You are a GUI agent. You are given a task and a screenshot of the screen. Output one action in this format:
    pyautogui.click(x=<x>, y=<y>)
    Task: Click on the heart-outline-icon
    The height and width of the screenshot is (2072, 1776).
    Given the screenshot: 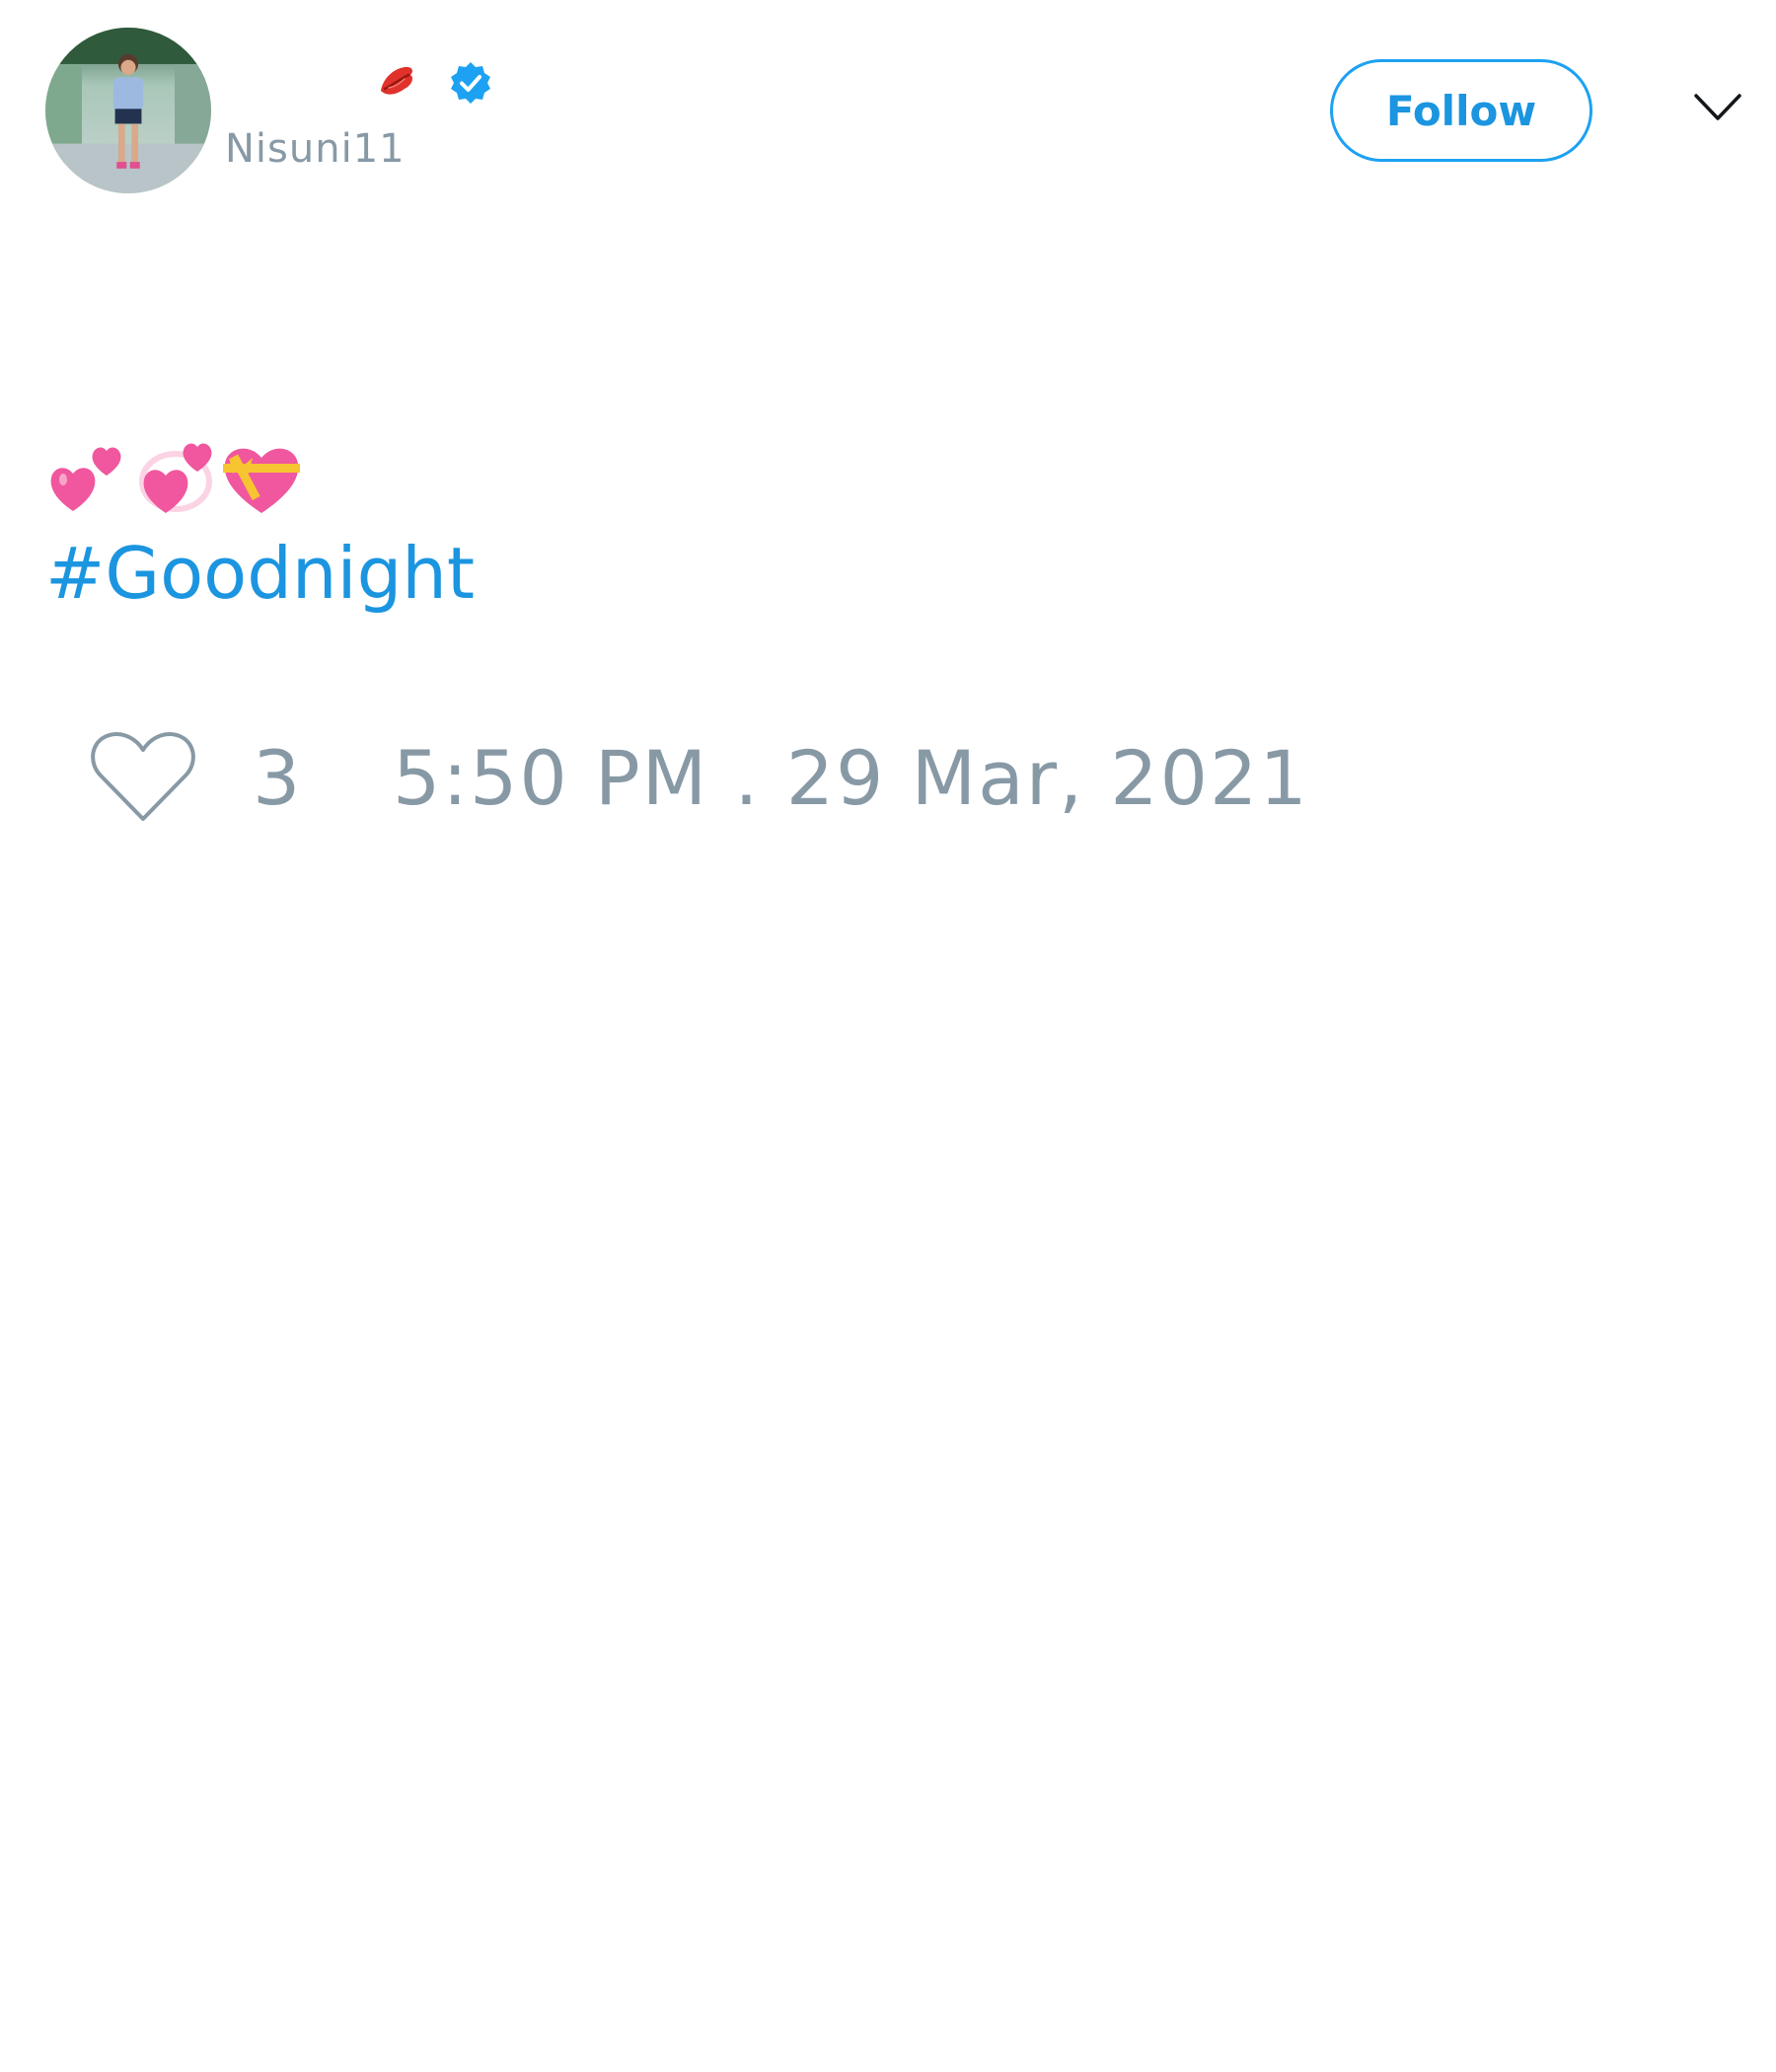 What is the action you would take?
    pyautogui.click(x=143, y=777)
    